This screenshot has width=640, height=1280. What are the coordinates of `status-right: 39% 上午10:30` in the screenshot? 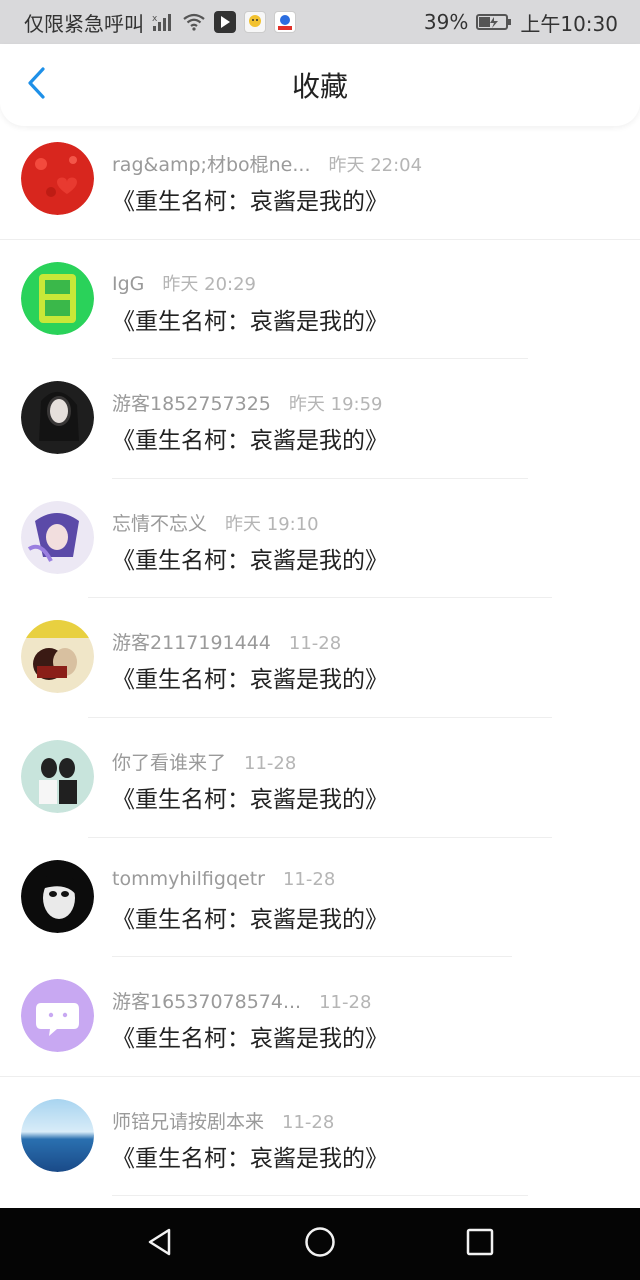 It's located at (521, 22).